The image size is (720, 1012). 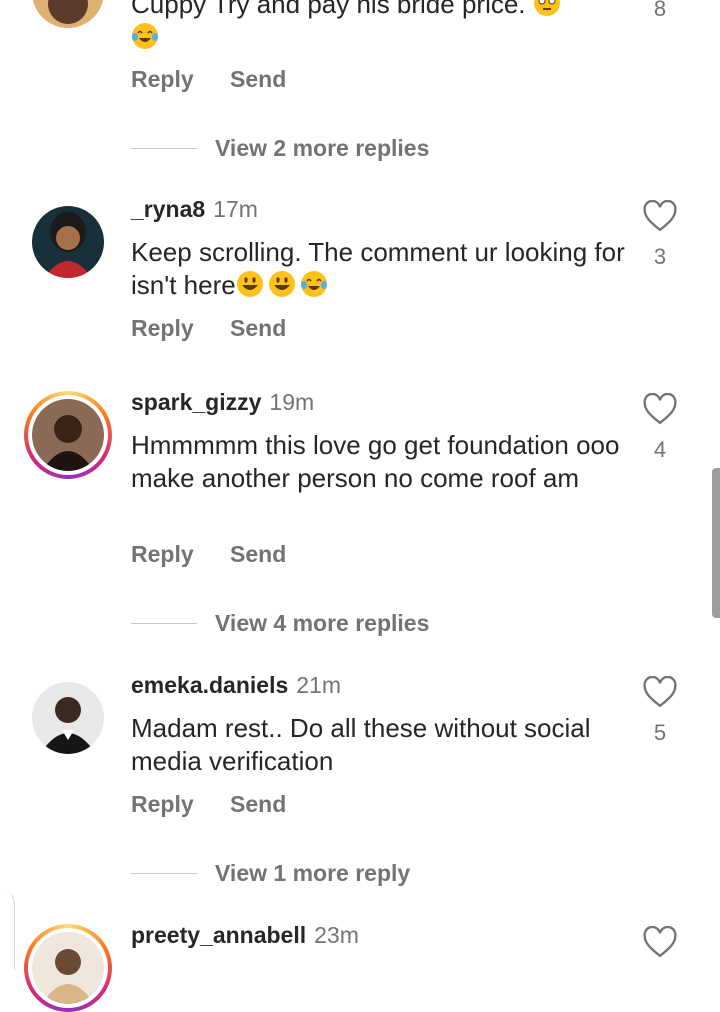 What do you see at coordinates (716, 543) in the screenshot?
I see `scrollbar` at bounding box center [716, 543].